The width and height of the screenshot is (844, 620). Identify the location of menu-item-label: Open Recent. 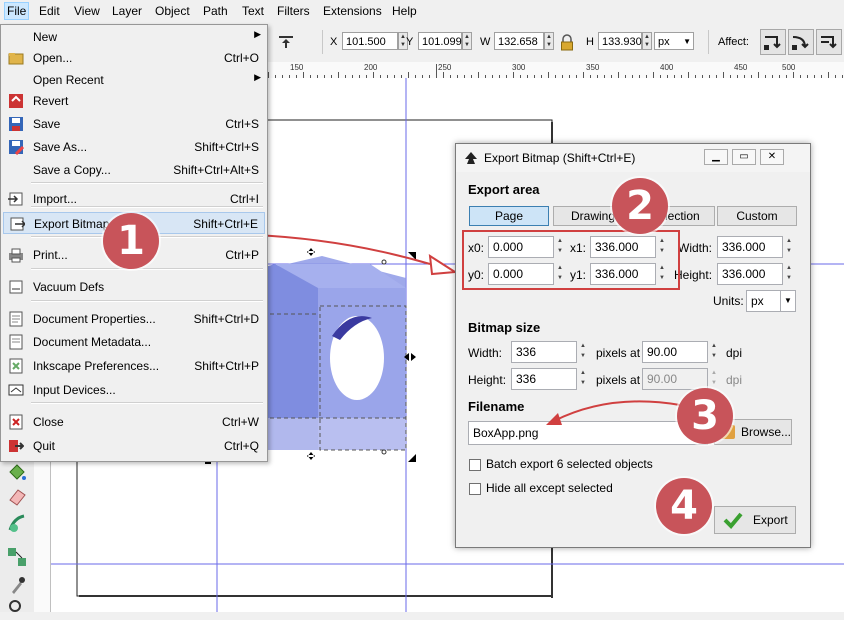
(68, 80).